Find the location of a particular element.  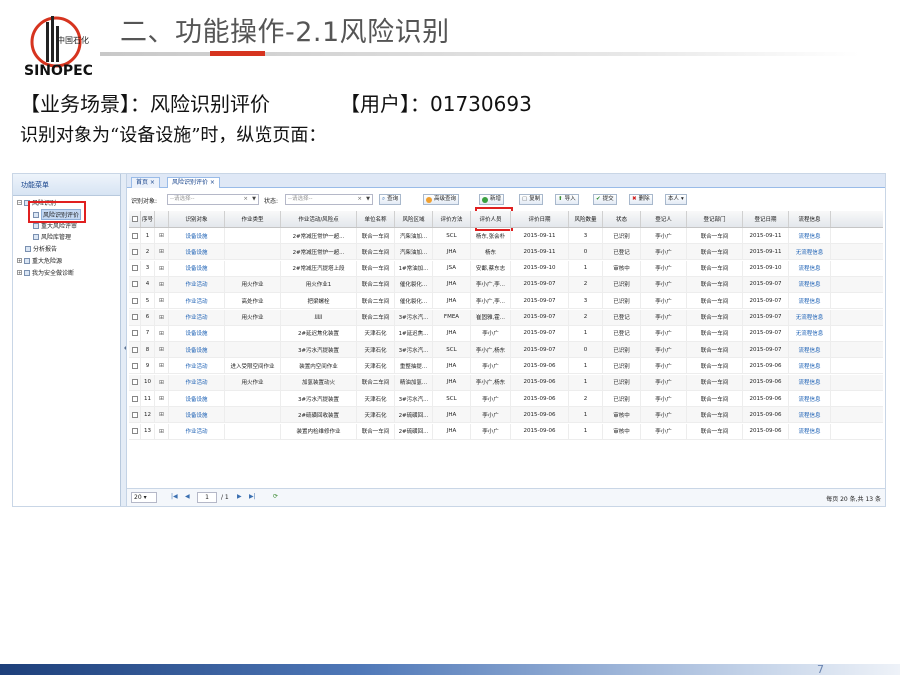

column-header-index: 序号 is located at coordinates (148, 219).